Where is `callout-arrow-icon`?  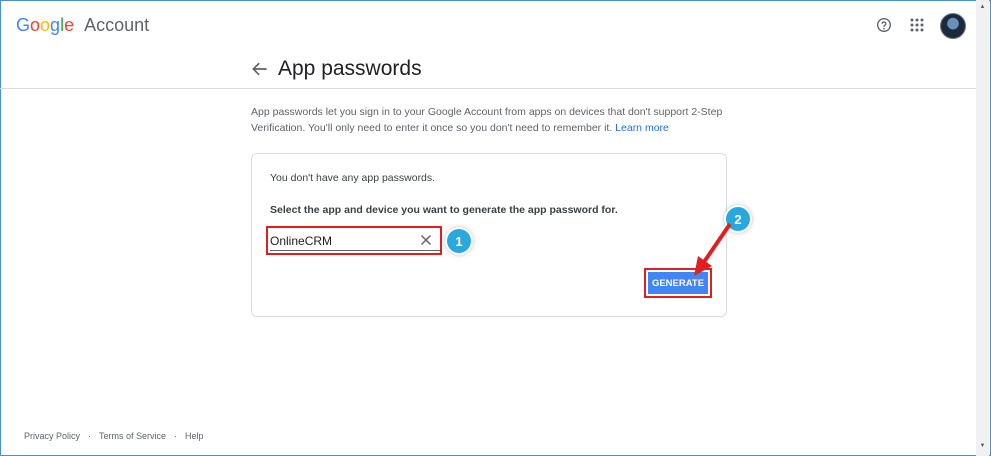
callout-arrow-icon is located at coordinates (713, 249).